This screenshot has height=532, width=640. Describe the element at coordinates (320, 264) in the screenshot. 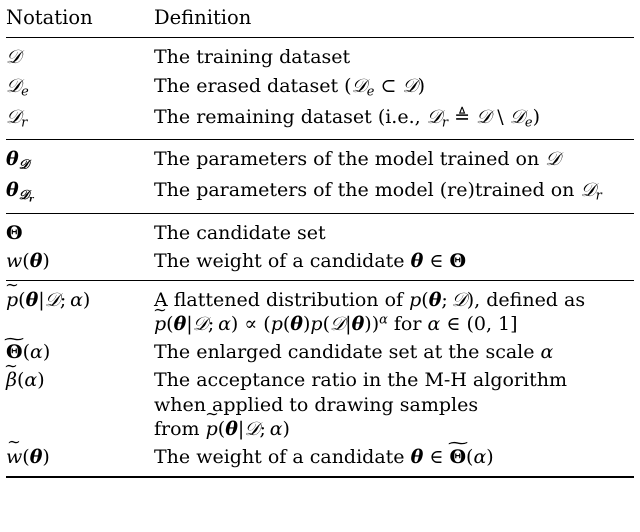

I see `table-row-weight-w: w(θ) The weight of a candidate θ ∈ Θ` at that location.